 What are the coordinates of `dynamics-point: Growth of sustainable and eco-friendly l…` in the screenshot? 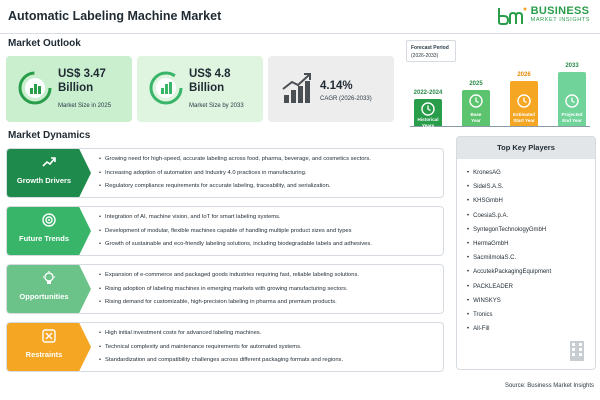 It's located at (235, 245).